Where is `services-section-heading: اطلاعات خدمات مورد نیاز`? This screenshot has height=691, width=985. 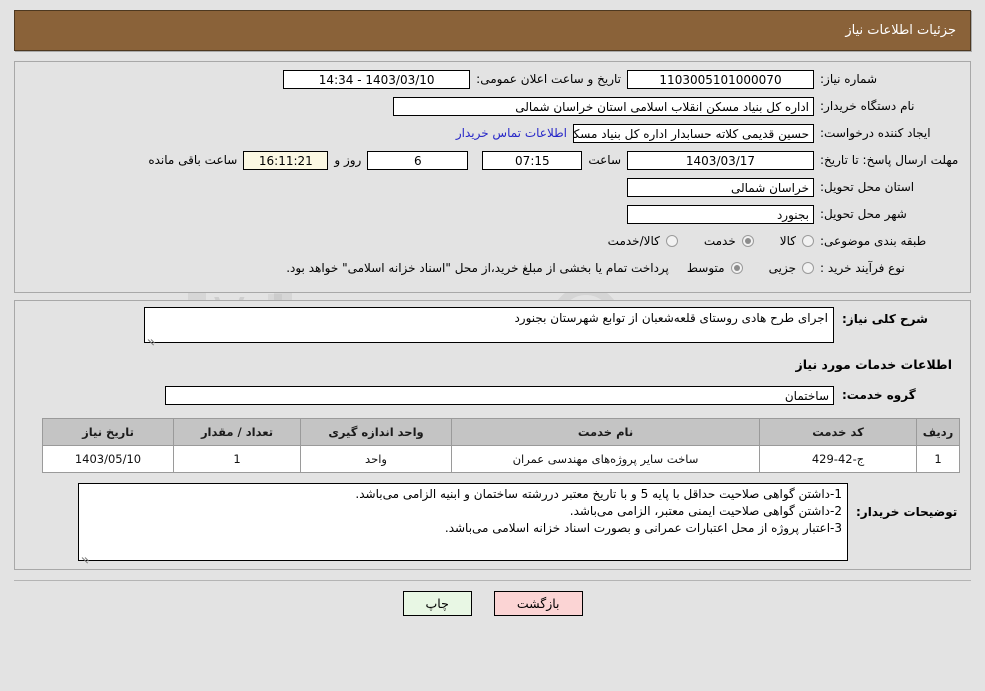
services-section-heading: اطلاعات خدمات مورد نیاز is located at coordinates (874, 364).